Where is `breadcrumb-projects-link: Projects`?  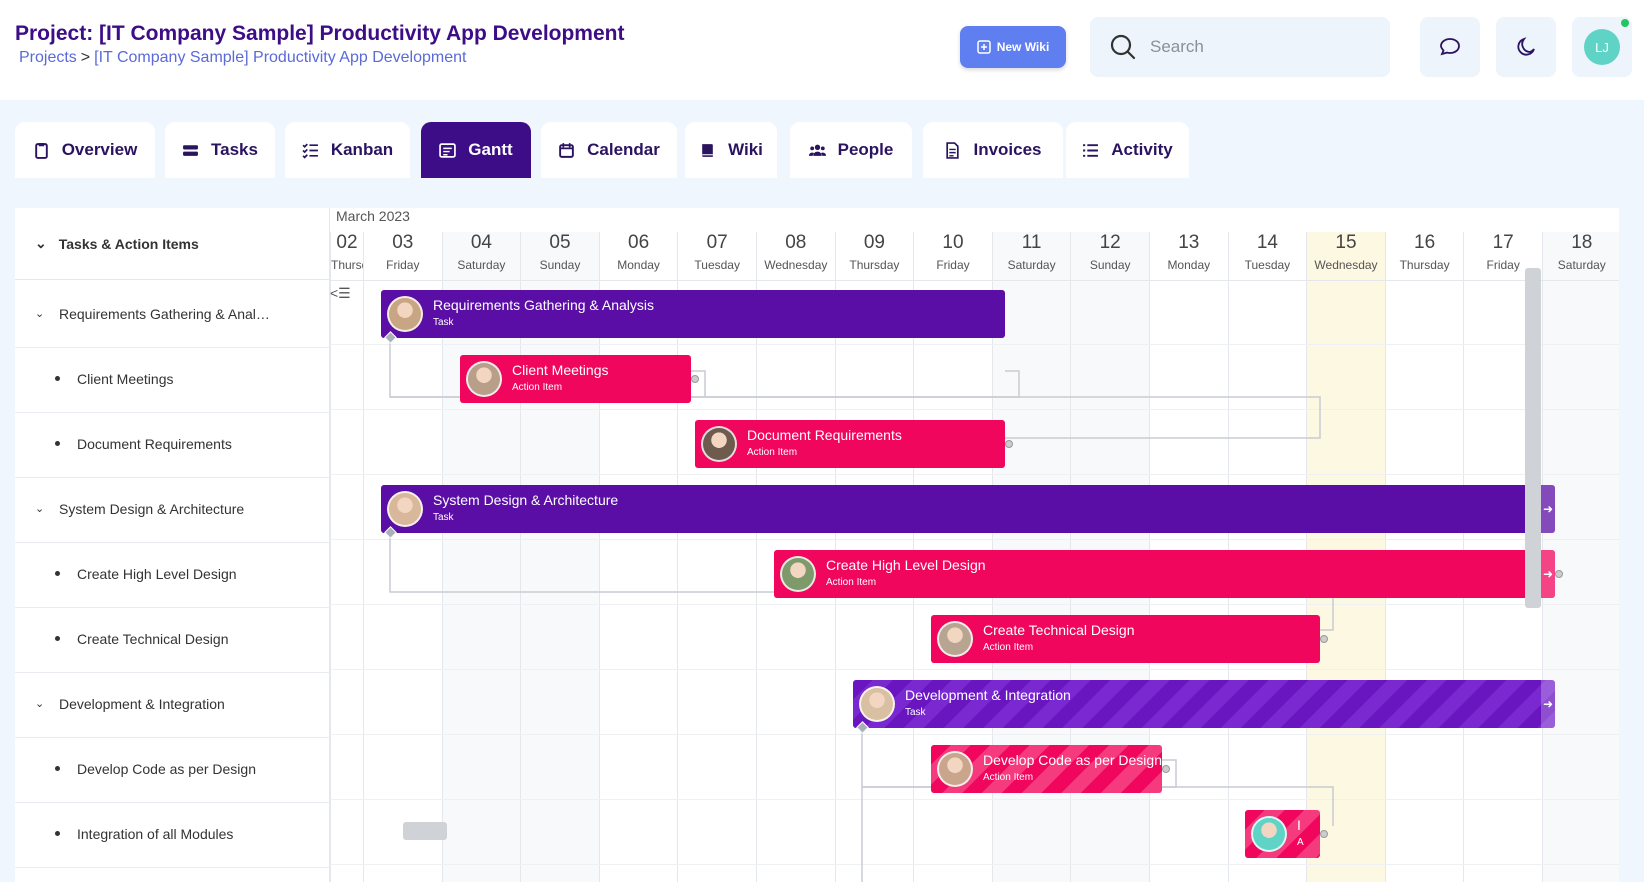 breadcrumb-projects-link: Projects is located at coordinates (48, 57).